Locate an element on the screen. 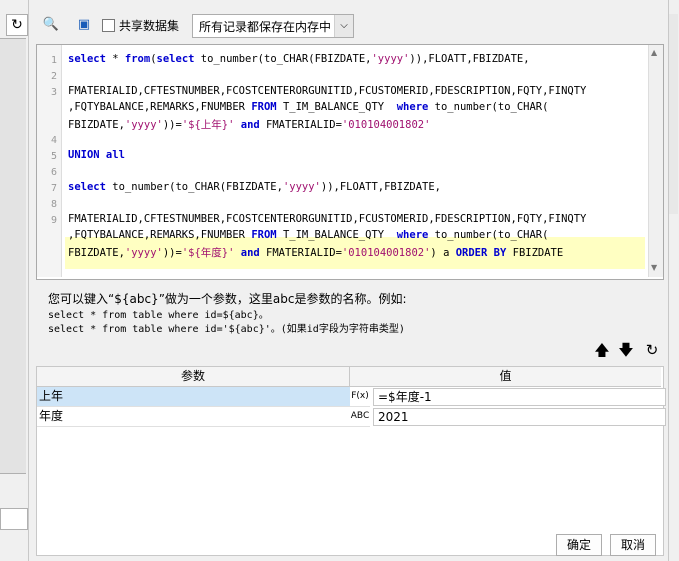 Image resolution: width=679 pixels, height=561 pixels. print-preview-icon: 🔍 is located at coordinates (51, 25).